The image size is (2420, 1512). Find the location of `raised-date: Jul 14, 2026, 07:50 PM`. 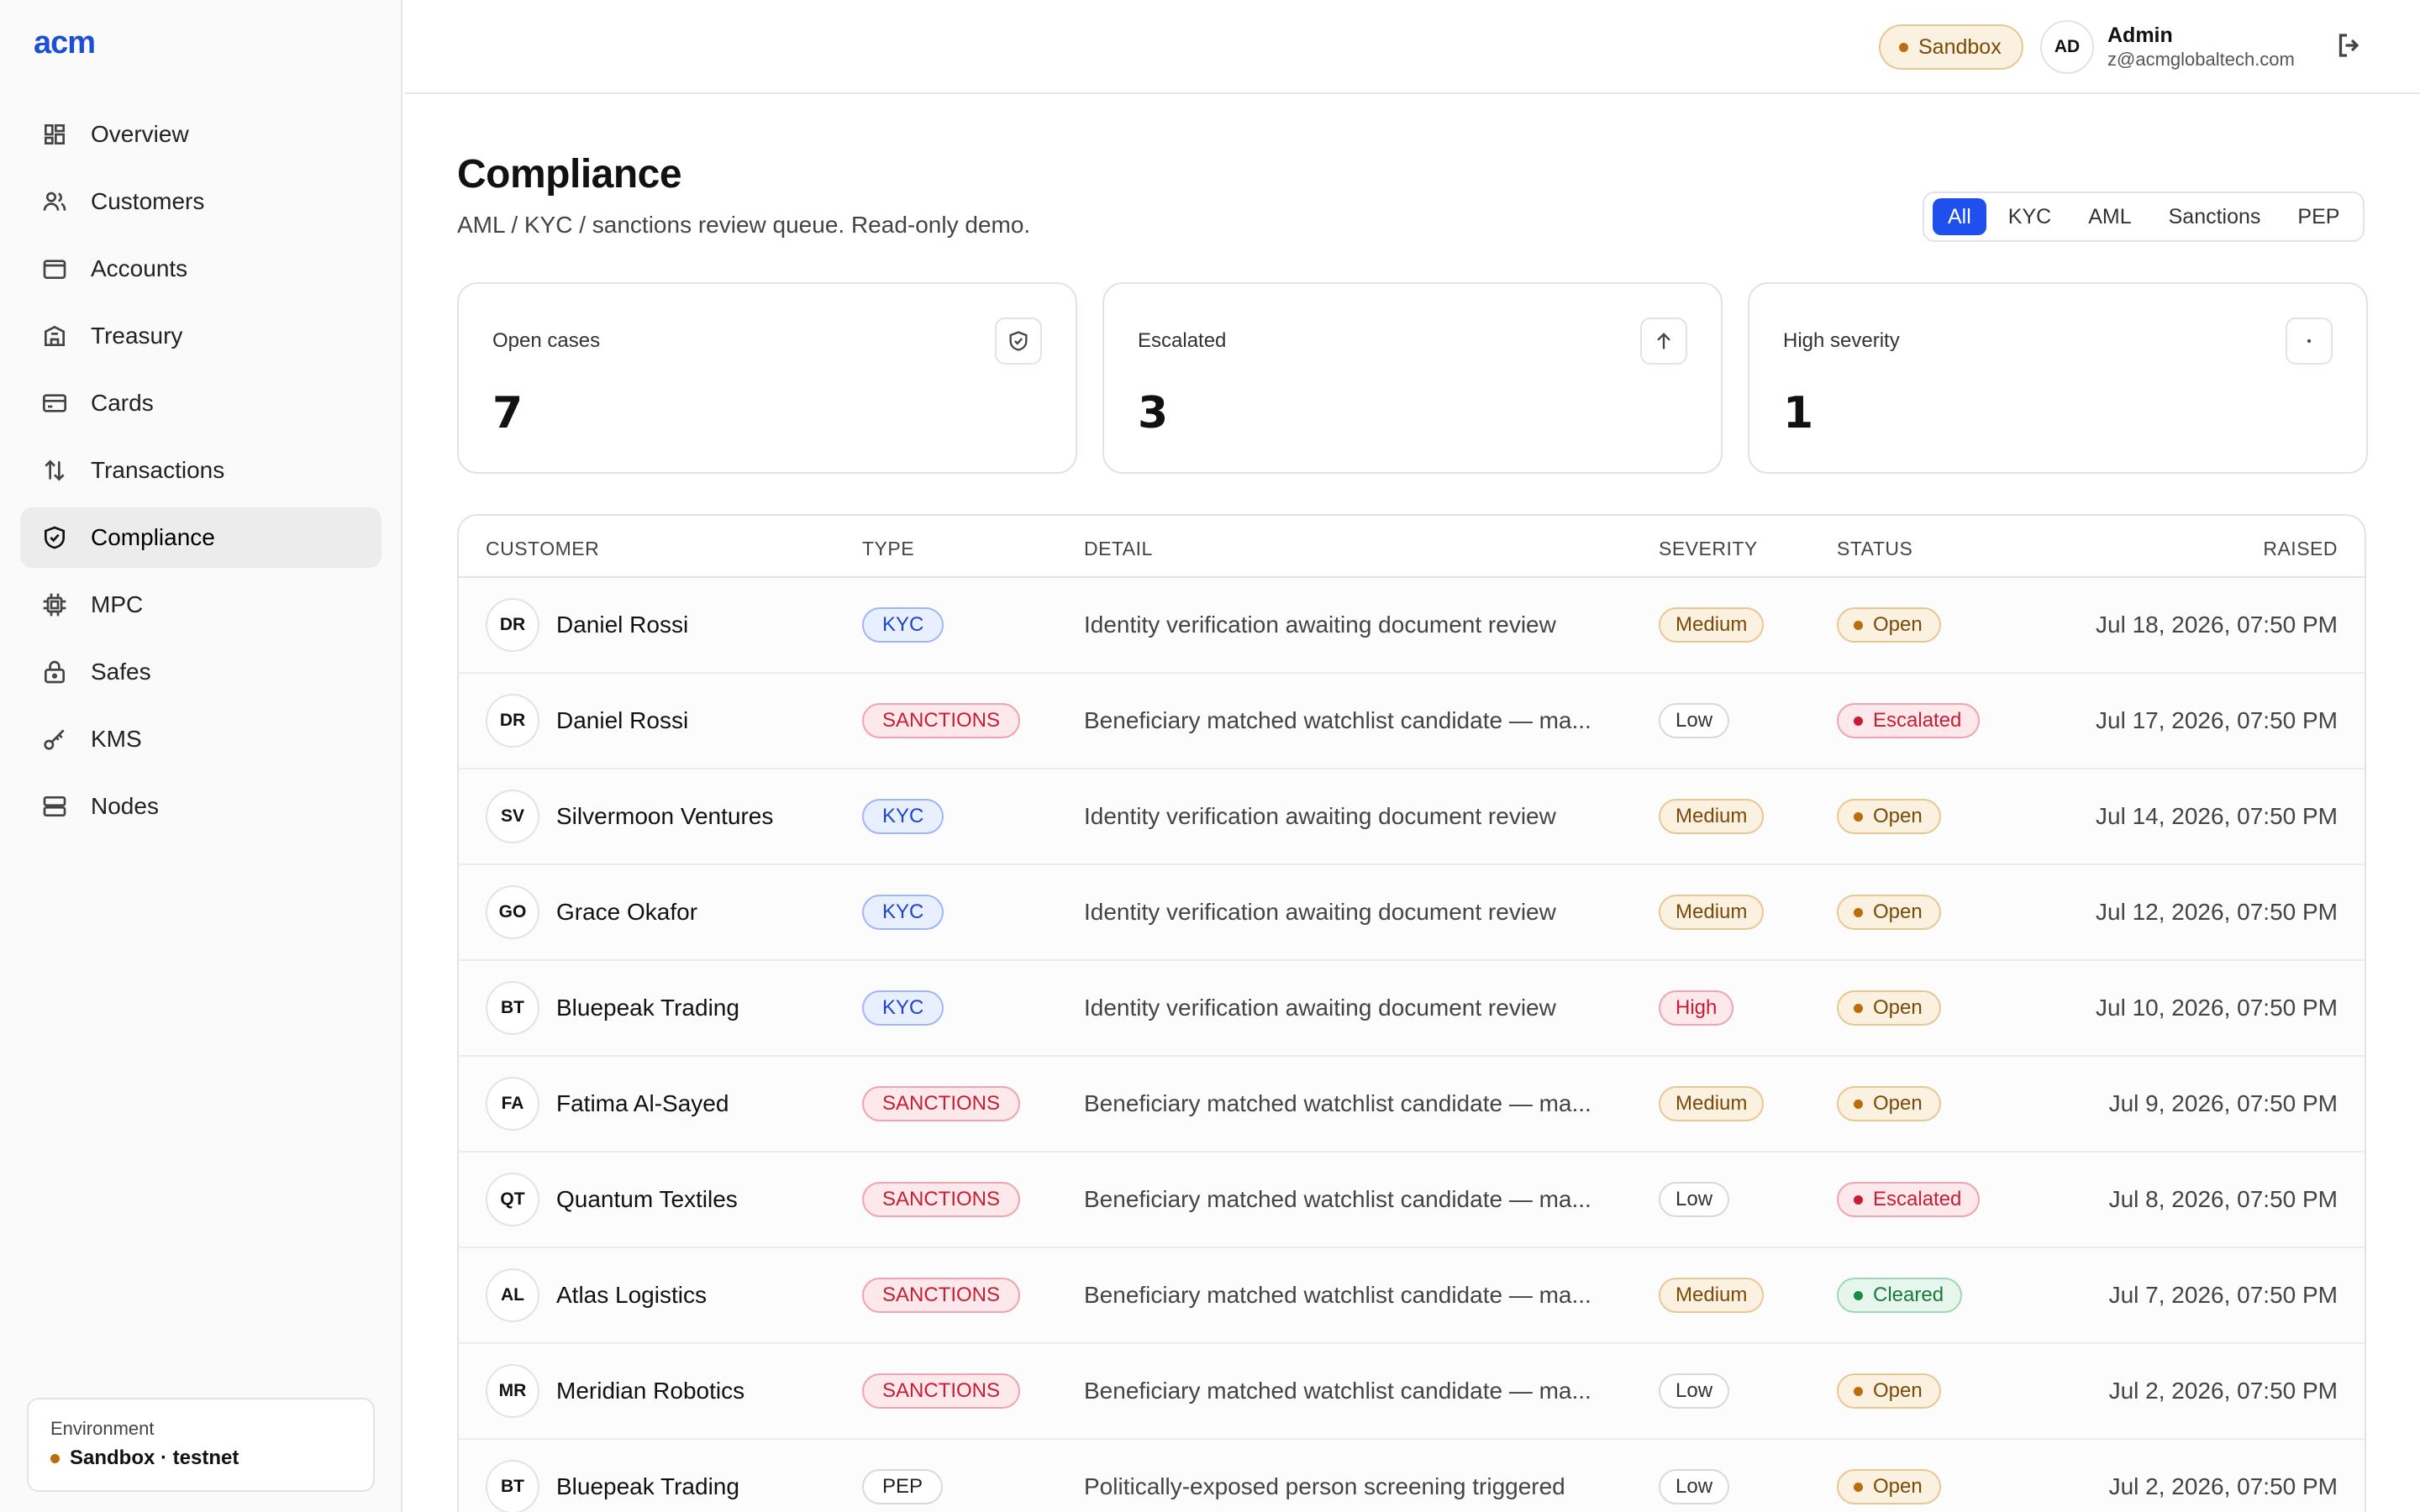

raised-date: Jul 14, 2026, 07:50 PM is located at coordinates (2217, 816).